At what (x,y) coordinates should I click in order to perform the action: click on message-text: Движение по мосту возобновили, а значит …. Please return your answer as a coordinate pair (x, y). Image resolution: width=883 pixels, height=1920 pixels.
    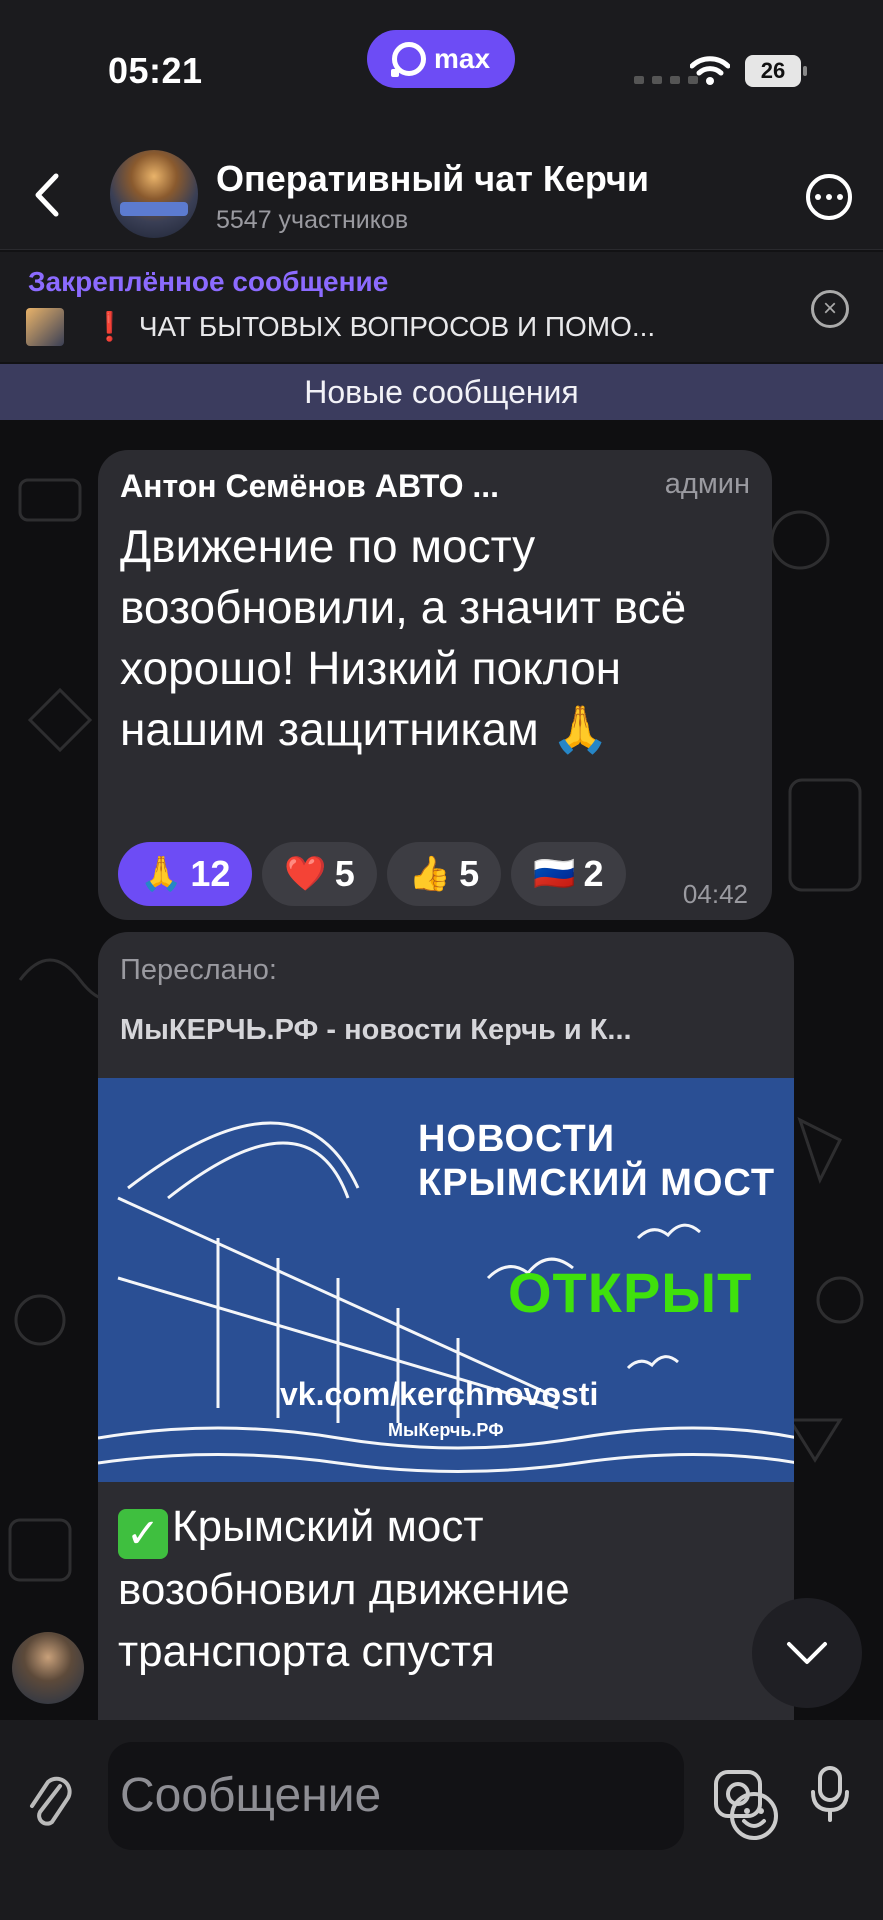
    Looking at the image, I should click on (403, 637).